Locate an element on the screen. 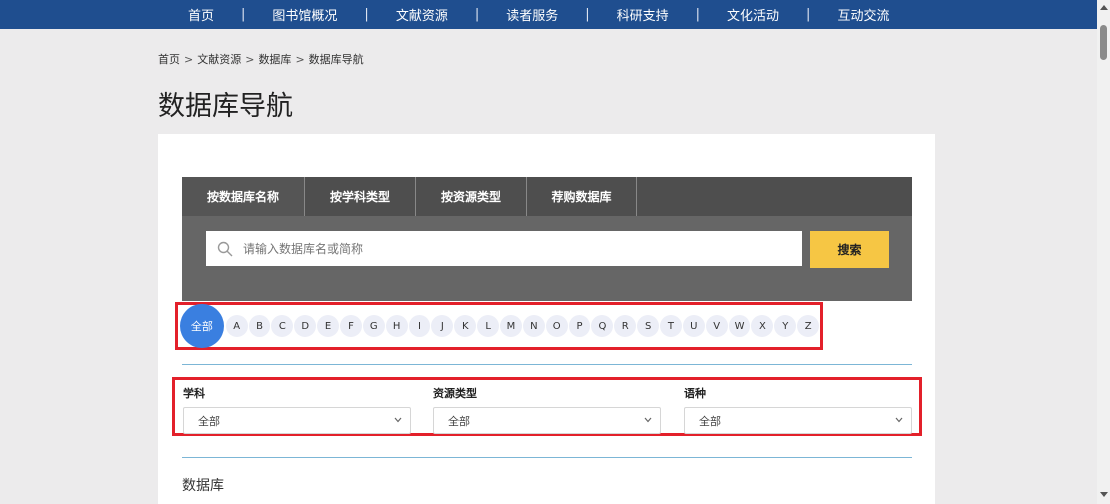 This screenshot has width=1110, height=504. search-tab: 按学科类型 is located at coordinates (360, 196).